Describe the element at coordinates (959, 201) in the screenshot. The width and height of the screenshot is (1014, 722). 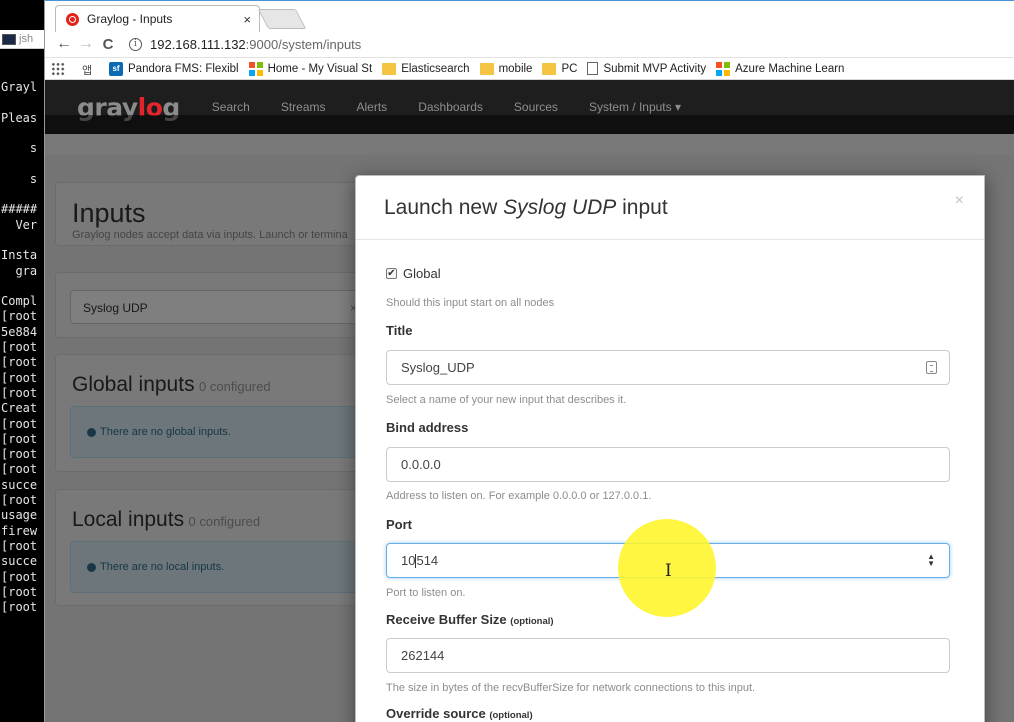
I see `modal-close-icon: ×` at that location.